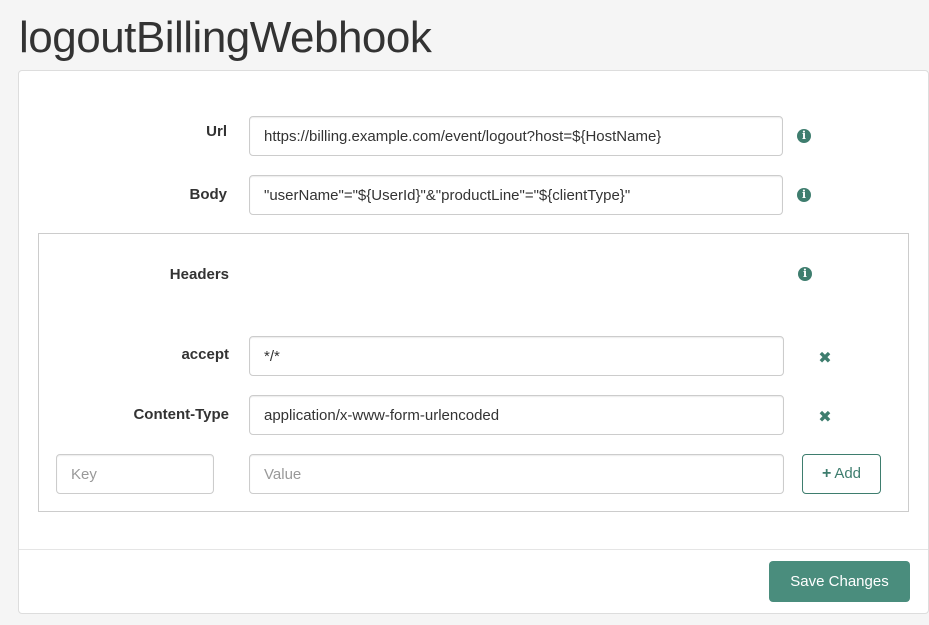 The image size is (929, 625). What do you see at coordinates (839, 581) in the screenshot?
I see `save-changes-button: Save Changes` at bounding box center [839, 581].